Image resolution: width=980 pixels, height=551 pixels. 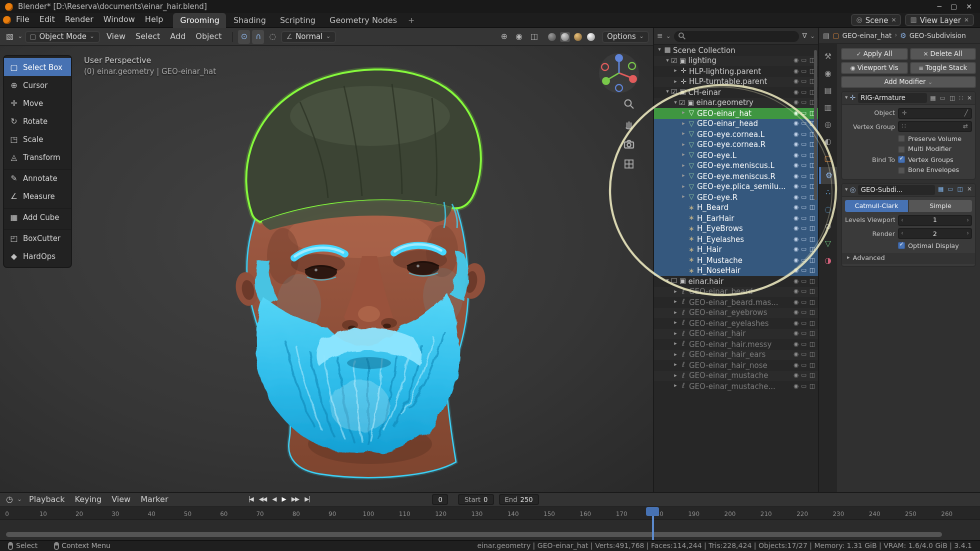 I want to click on shading-material-icon, so click(x=578, y=37).